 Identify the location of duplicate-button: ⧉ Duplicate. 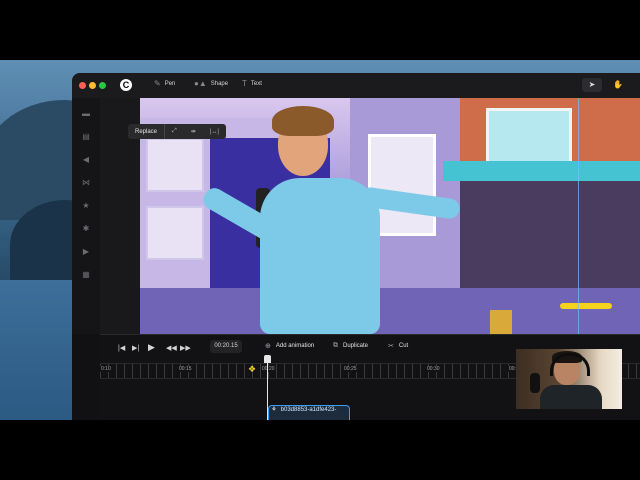
(350, 346).